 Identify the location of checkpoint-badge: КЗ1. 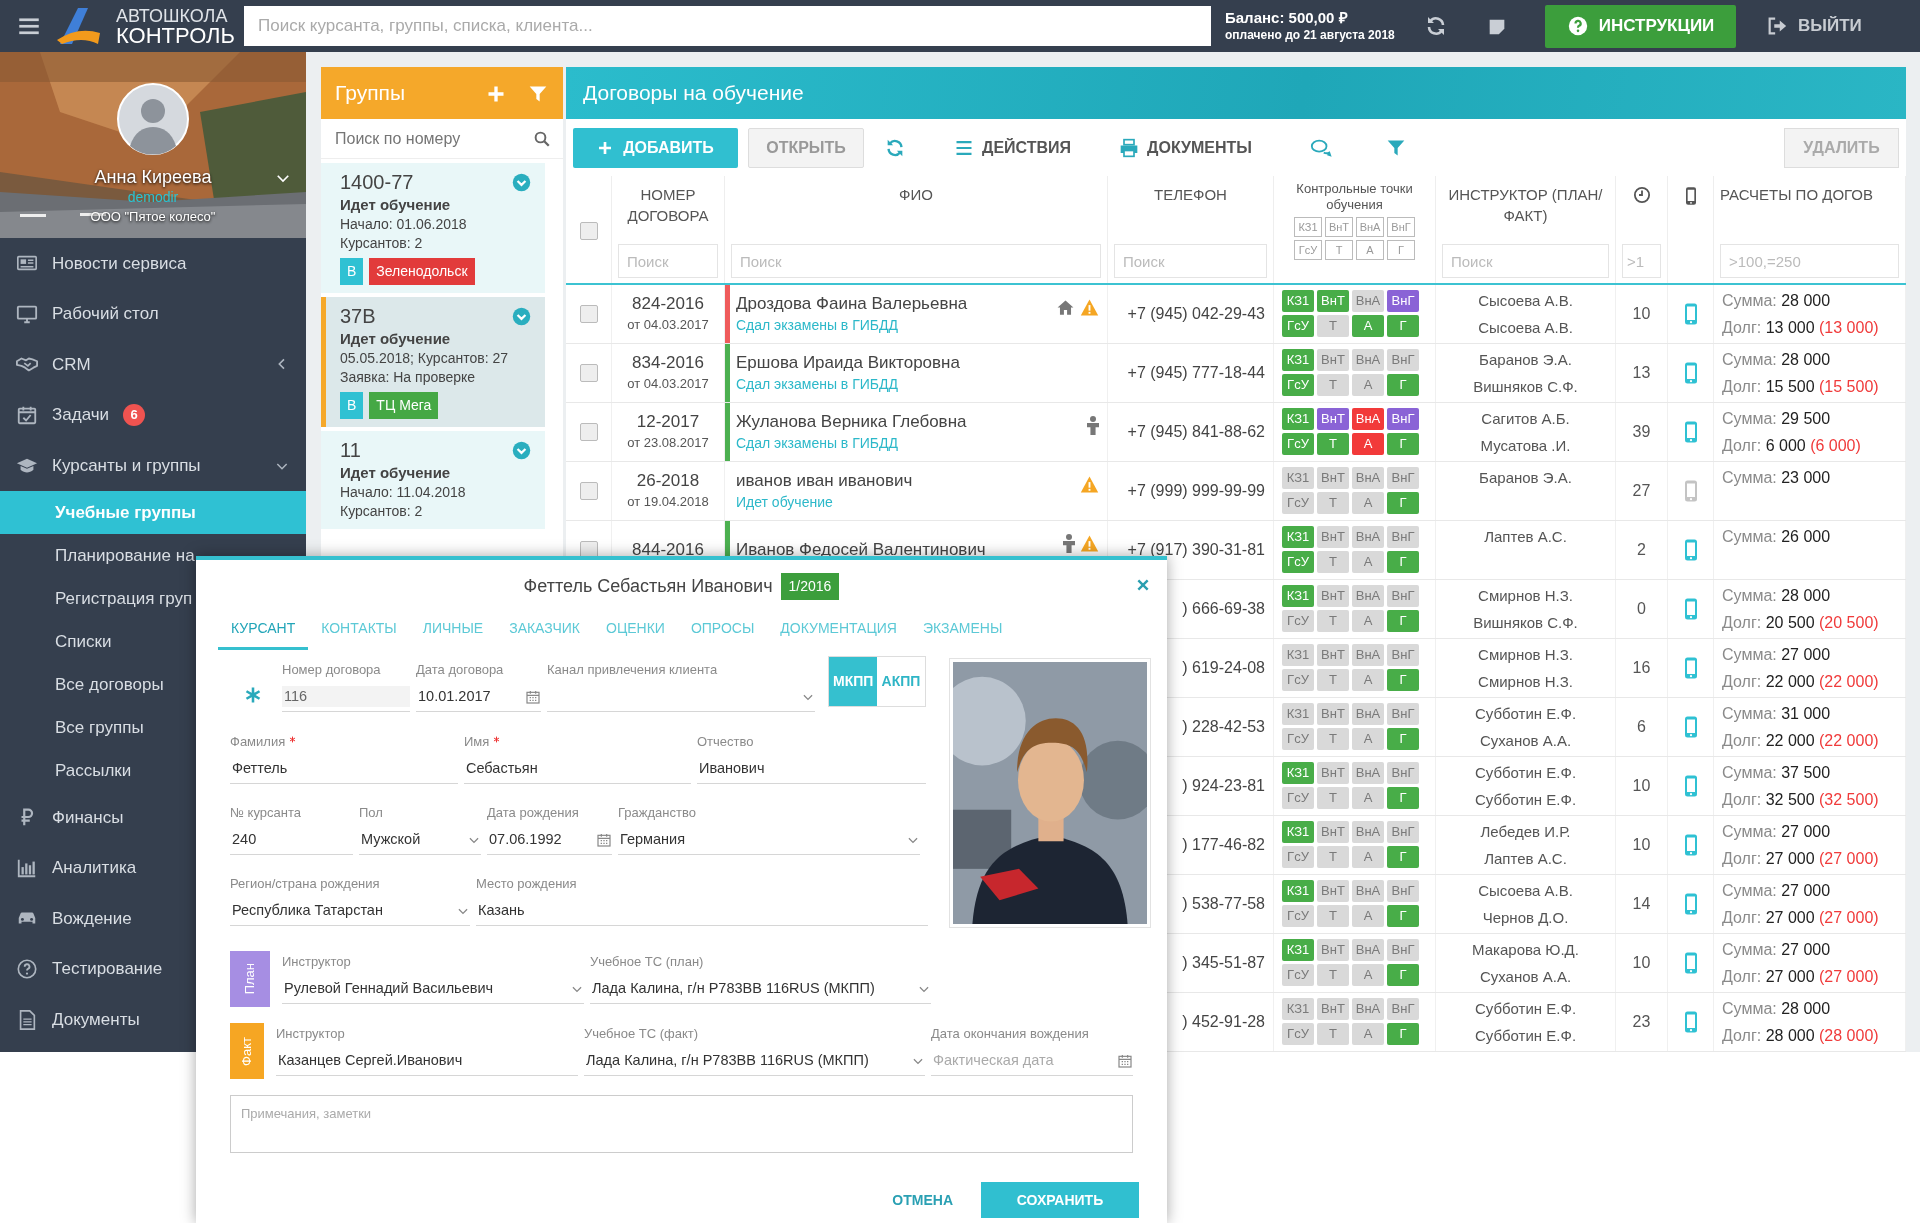
(1298, 832).